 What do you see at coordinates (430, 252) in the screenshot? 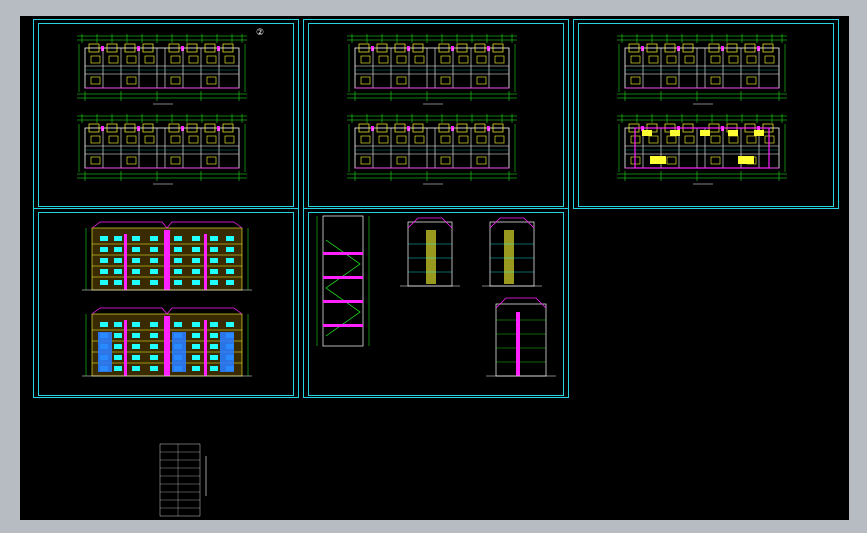
I see `section-drawing-a` at bounding box center [430, 252].